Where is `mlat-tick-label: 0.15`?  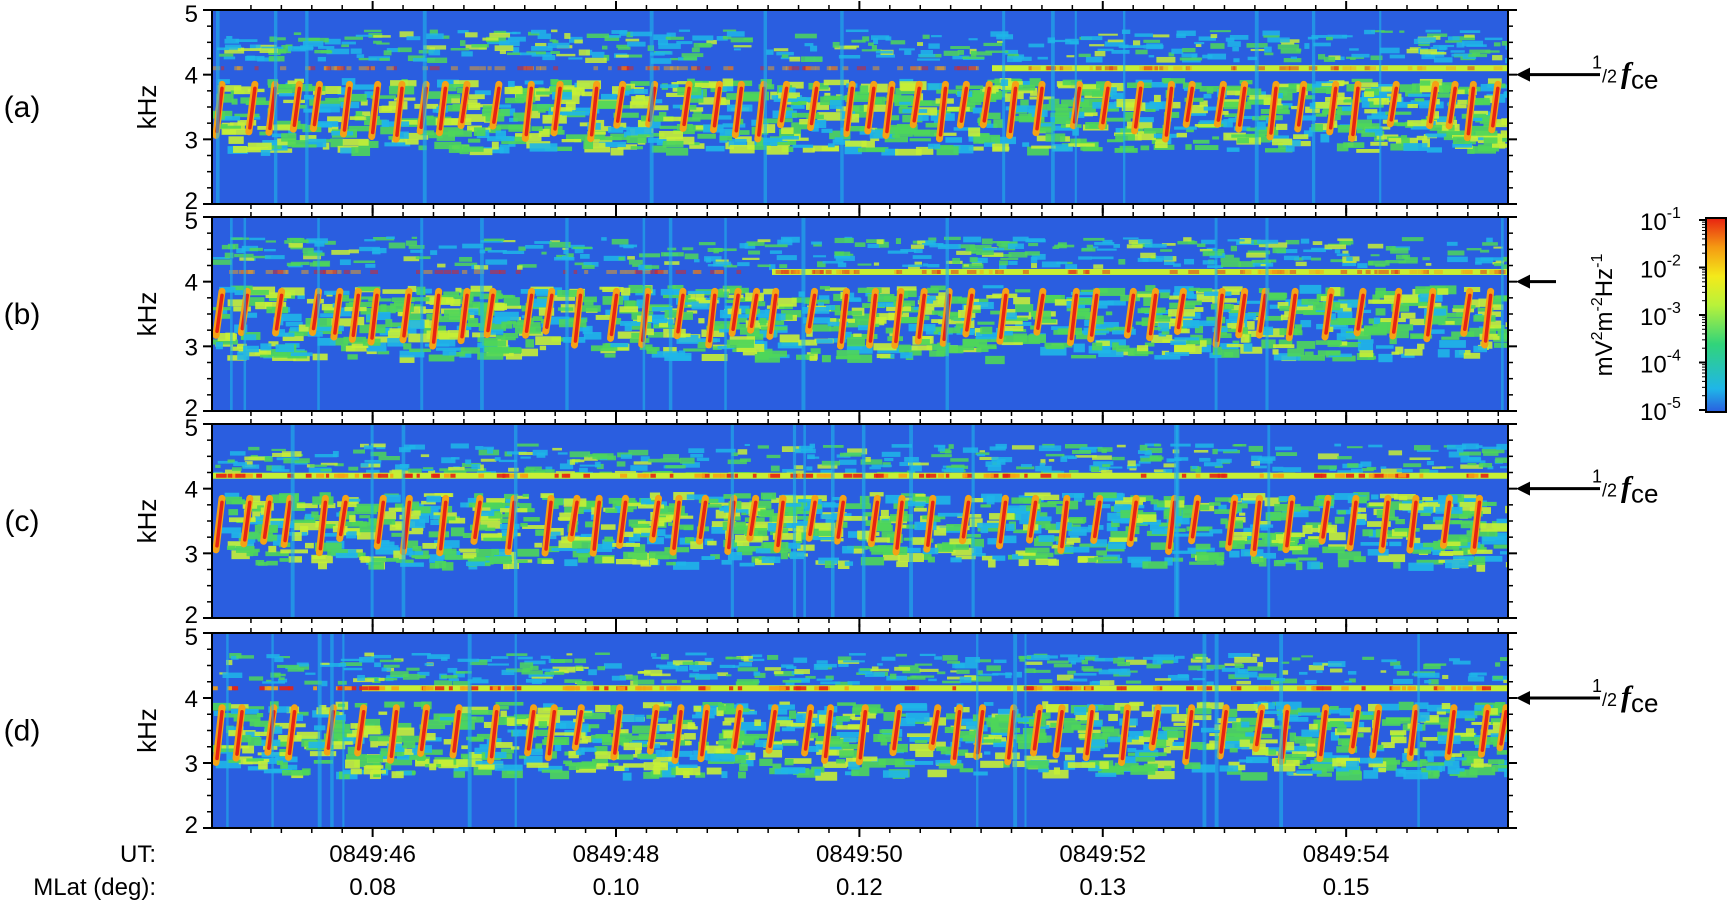
mlat-tick-label: 0.15 is located at coordinates (1346, 887).